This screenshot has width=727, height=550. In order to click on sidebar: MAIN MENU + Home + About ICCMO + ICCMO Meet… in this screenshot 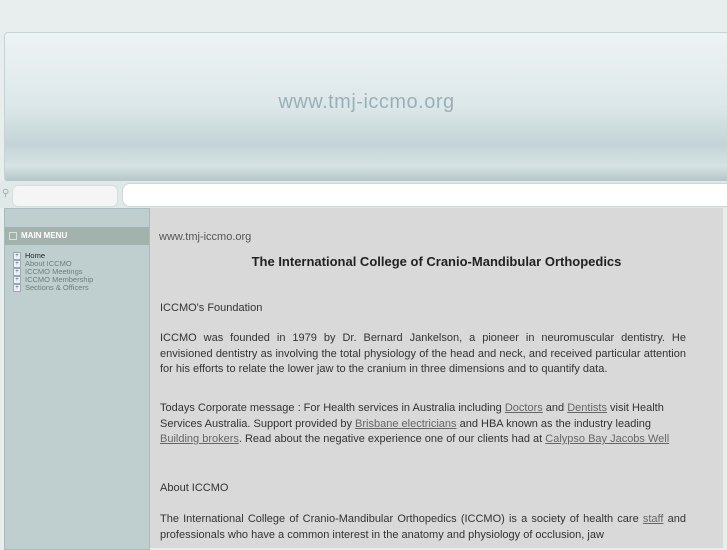, I will do `click(77, 379)`.